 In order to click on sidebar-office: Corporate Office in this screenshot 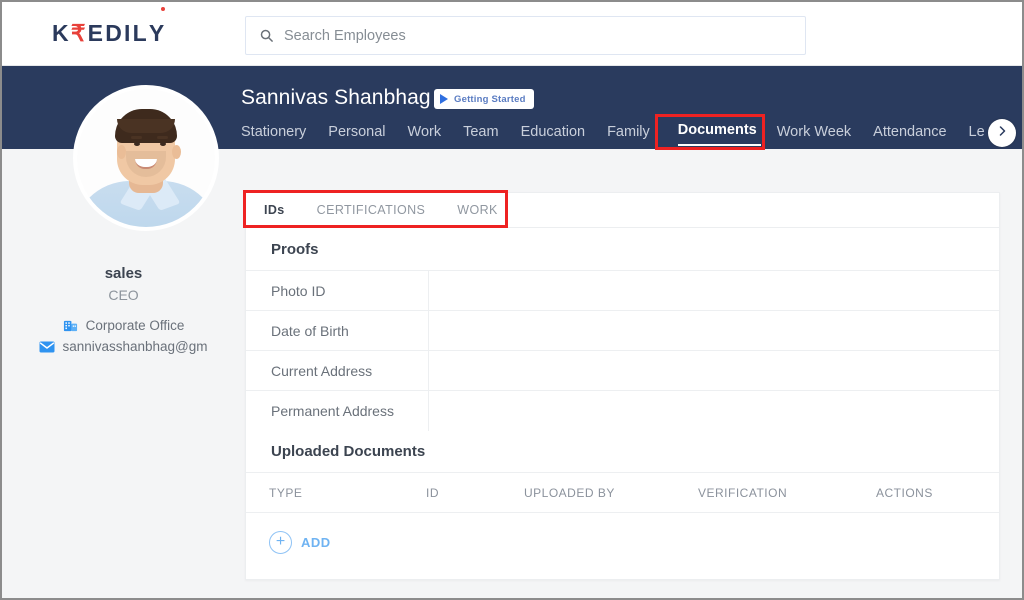, I will do `click(124, 325)`.